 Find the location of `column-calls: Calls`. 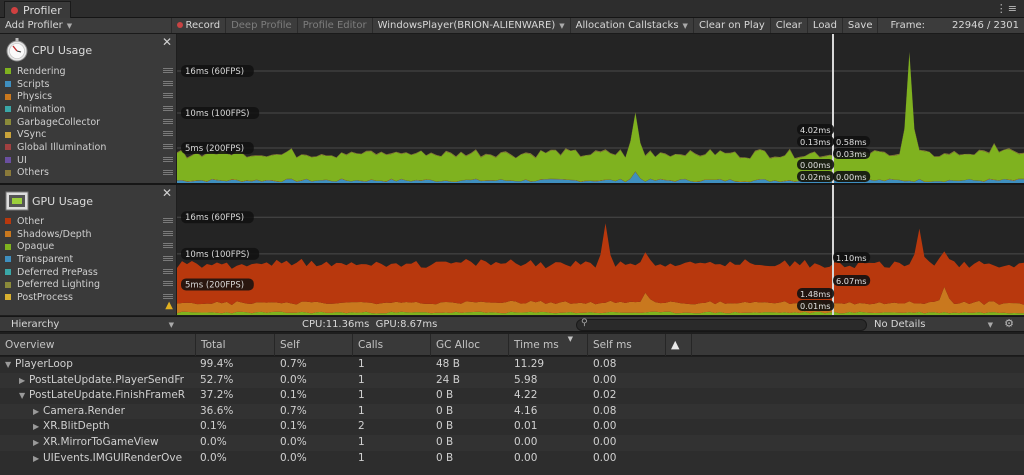

column-calls: Calls is located at coordinates (392, 345).